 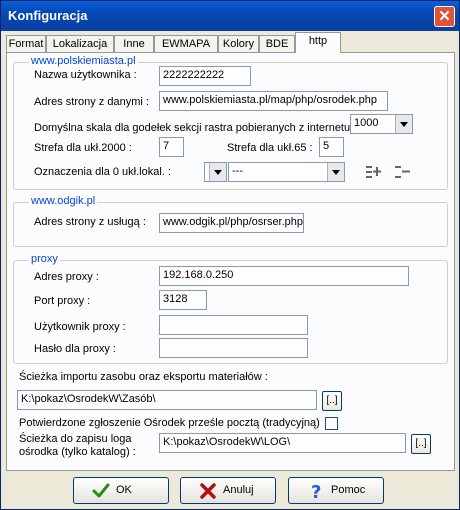 What do you see at coordinates (167, 400) in the screenshot?
I see `import-path-field: K:\pokaz\OsrodekW\Zasób\` at bounding box center [167, 400].